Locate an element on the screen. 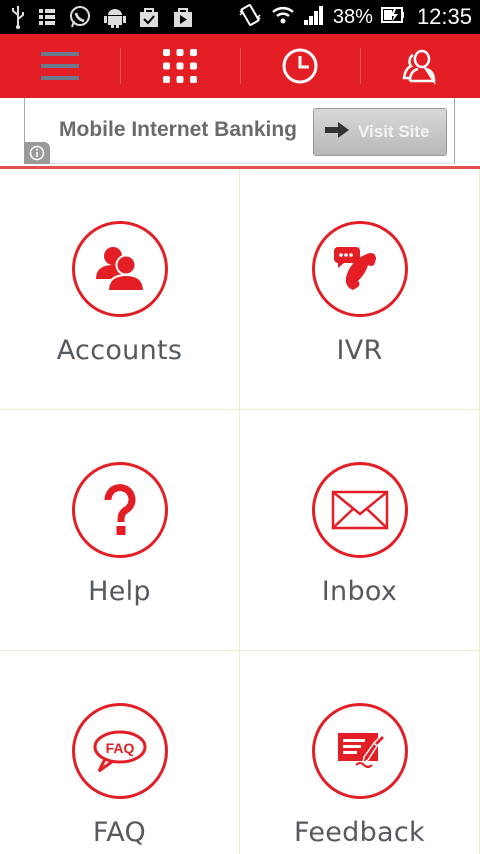 The image size is (480, 854). tile-inbox: Inbox is located at coordinates (360, 530).